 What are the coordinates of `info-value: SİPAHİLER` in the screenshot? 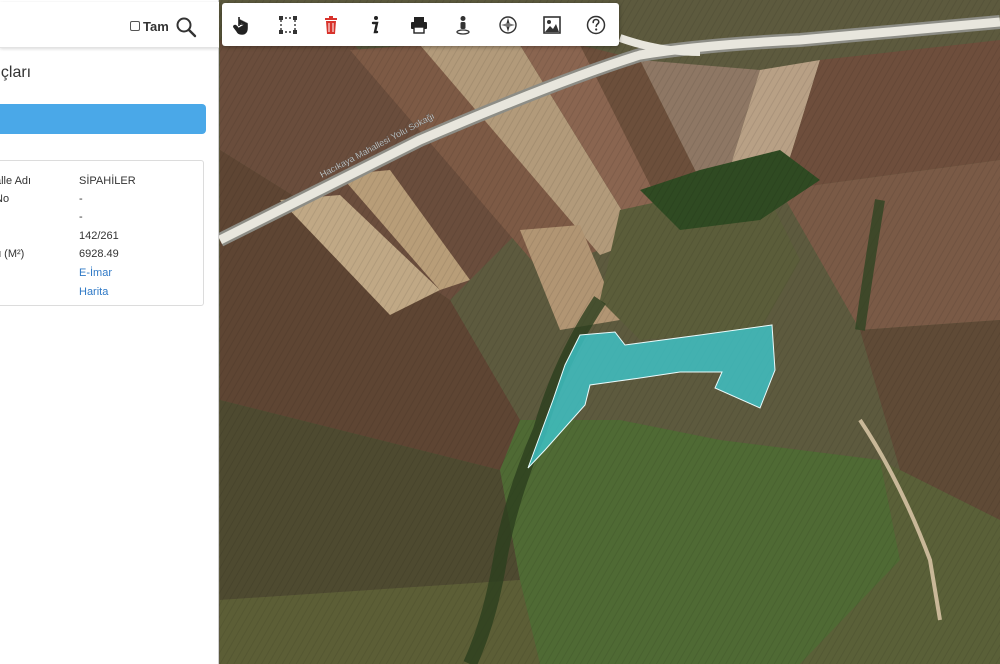 It's located at (107, 181).